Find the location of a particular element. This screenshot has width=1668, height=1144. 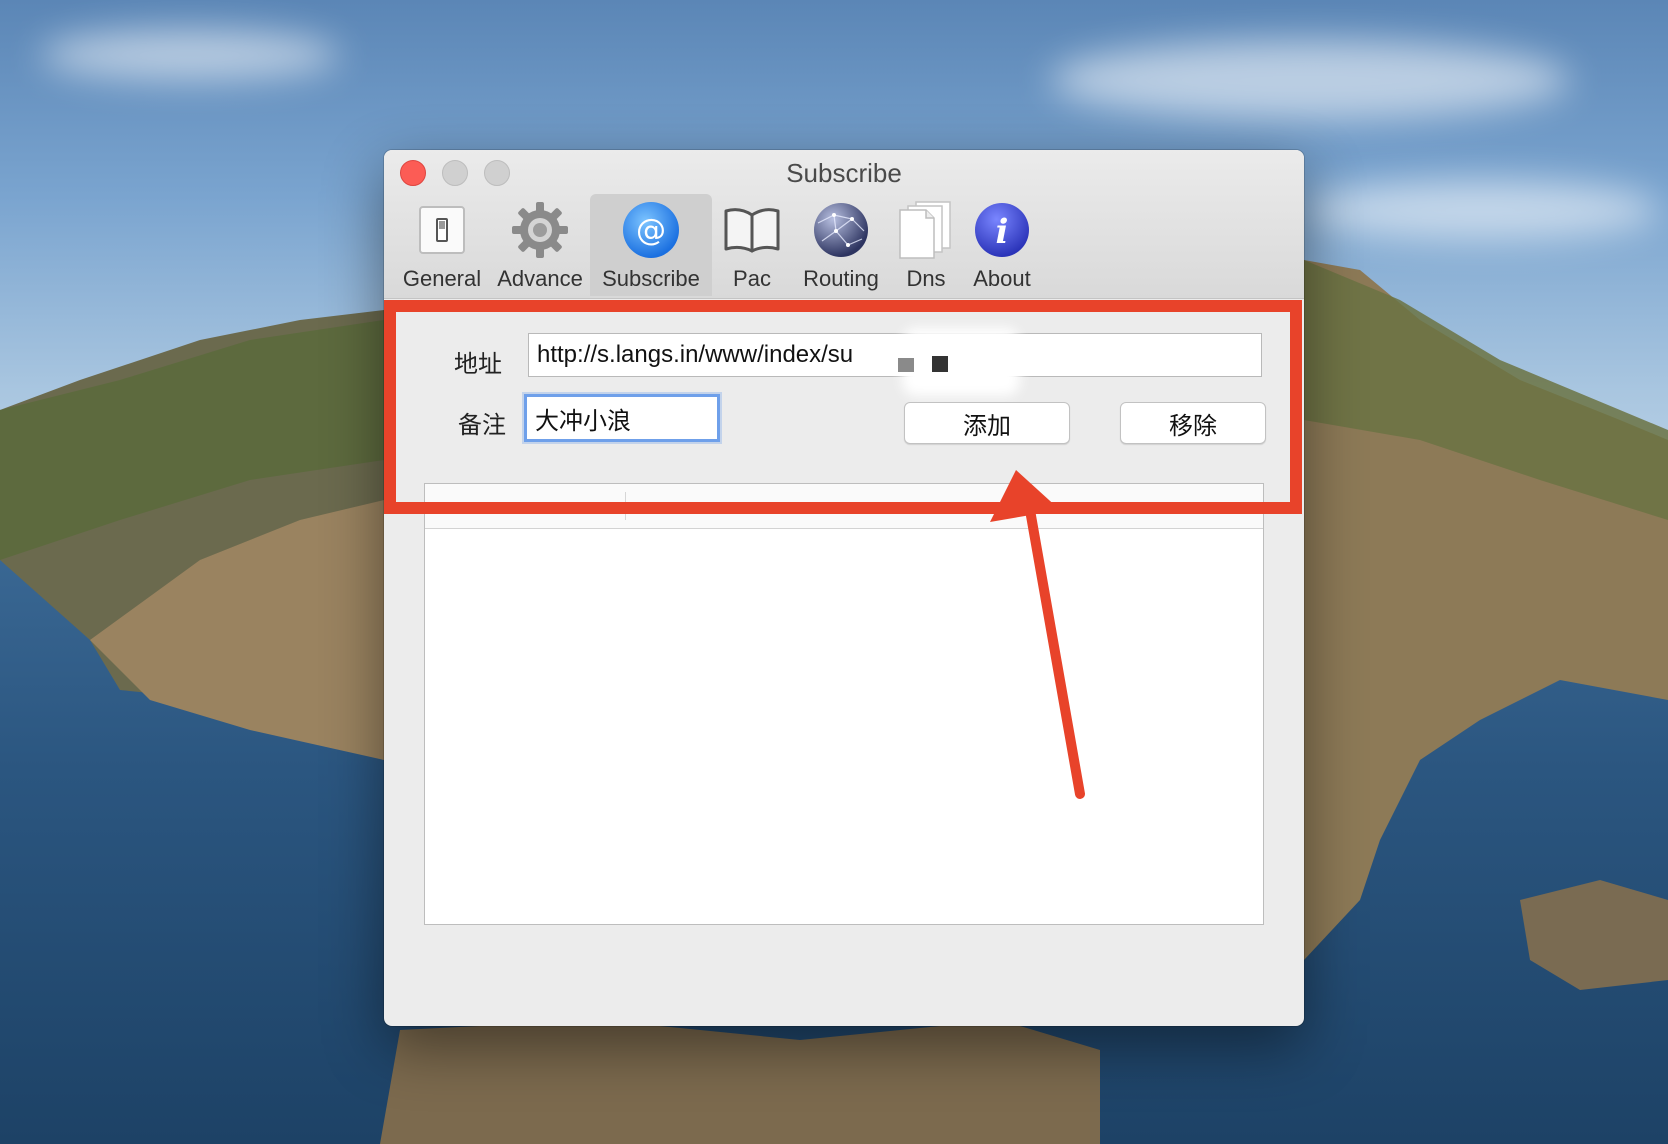

gear-icon is located at coordinates (540, 230).